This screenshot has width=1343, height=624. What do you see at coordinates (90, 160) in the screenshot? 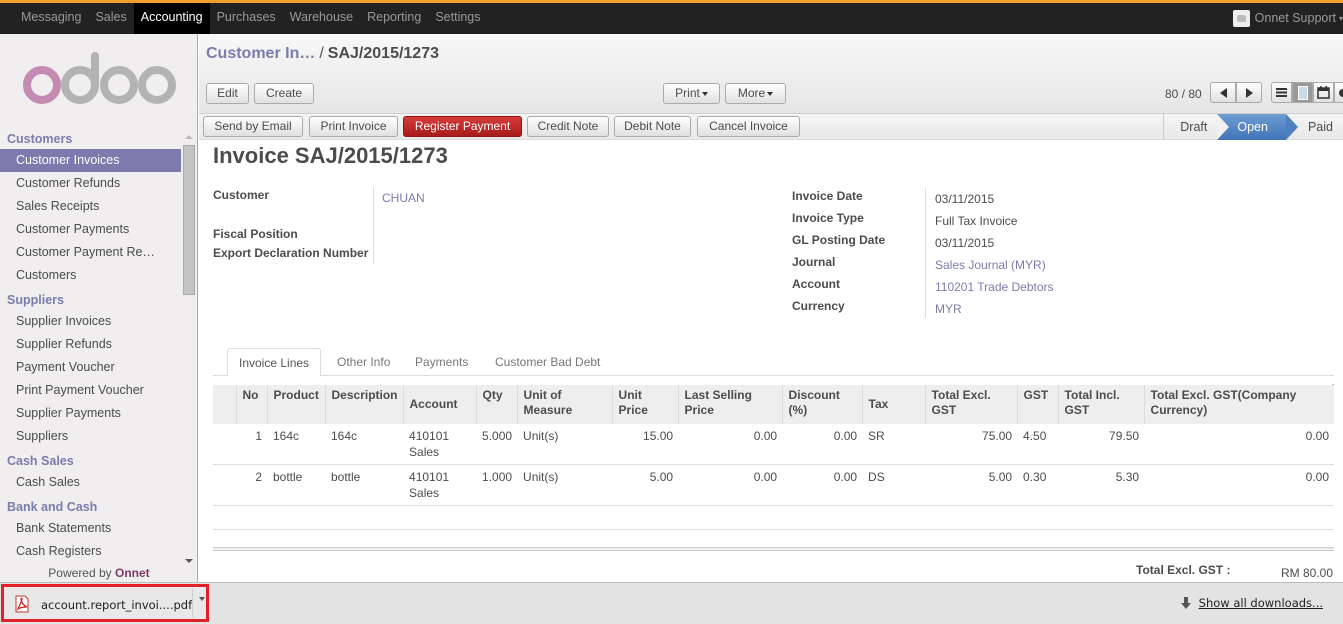
I see `sidebar-item-customer-invoices: Customer Invoices` at bounding box center [90, 160].